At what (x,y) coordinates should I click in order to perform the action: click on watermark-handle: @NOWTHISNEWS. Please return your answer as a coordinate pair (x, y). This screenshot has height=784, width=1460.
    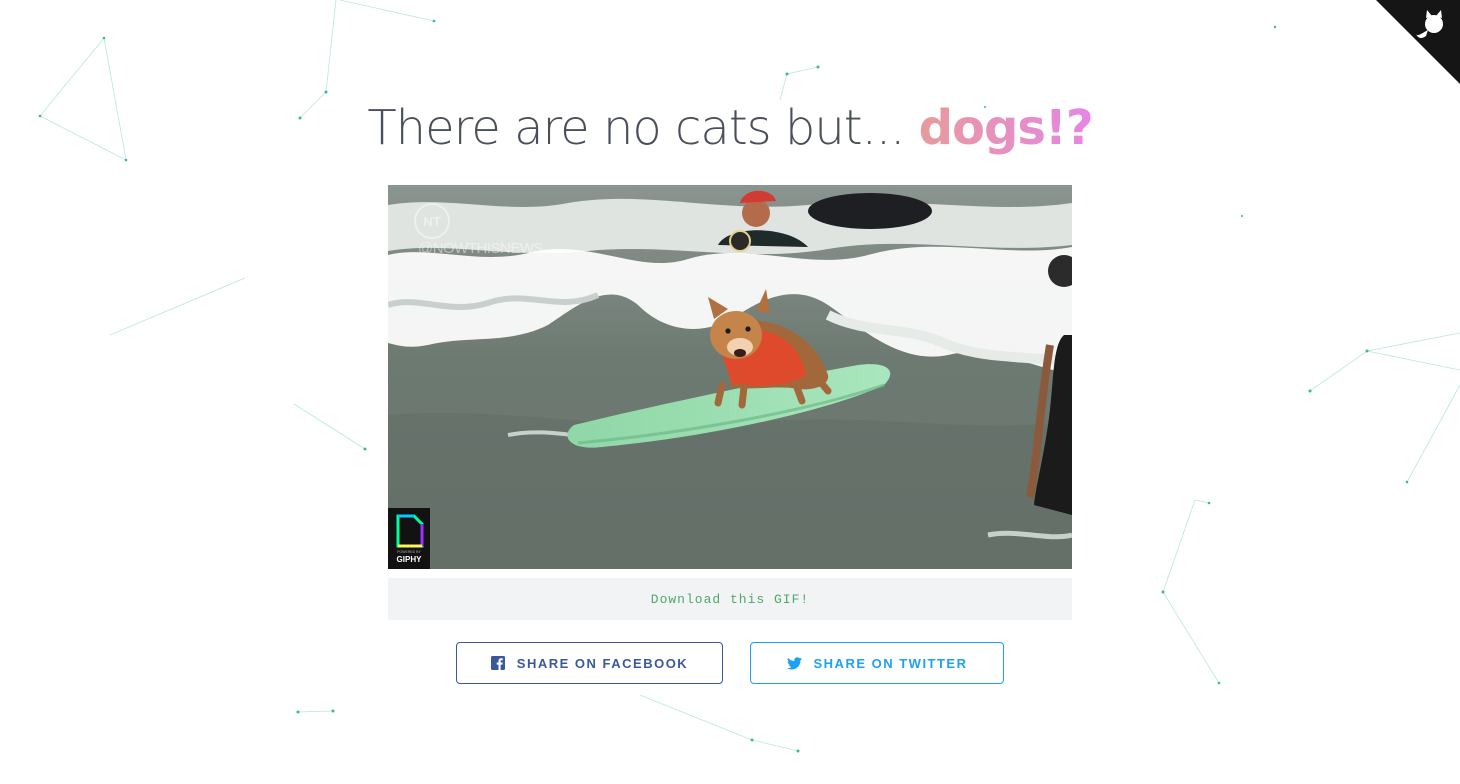
    Looking at the image, I should click on (481, 248).